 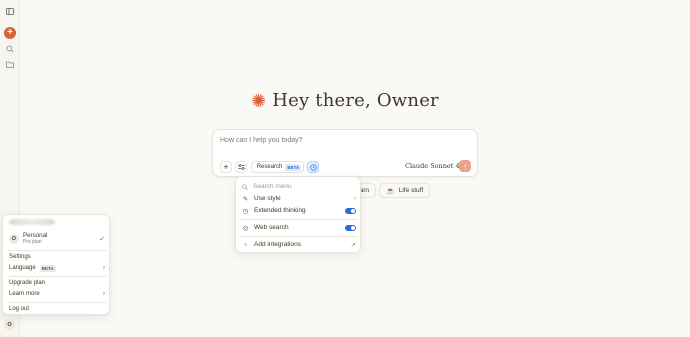 I want to click on chip-life-stuff: ☕ Life stuff, so click(x=405, y=190).